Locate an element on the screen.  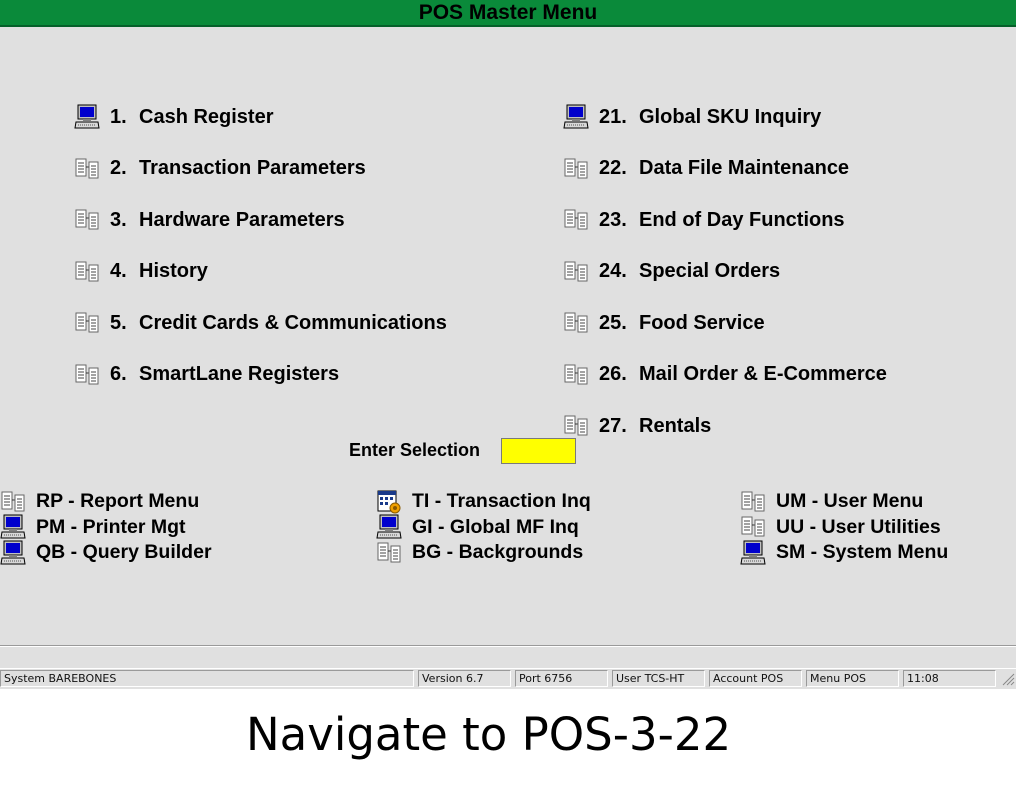
status-system: System BAREBONES is located at coordinates (207, 678).